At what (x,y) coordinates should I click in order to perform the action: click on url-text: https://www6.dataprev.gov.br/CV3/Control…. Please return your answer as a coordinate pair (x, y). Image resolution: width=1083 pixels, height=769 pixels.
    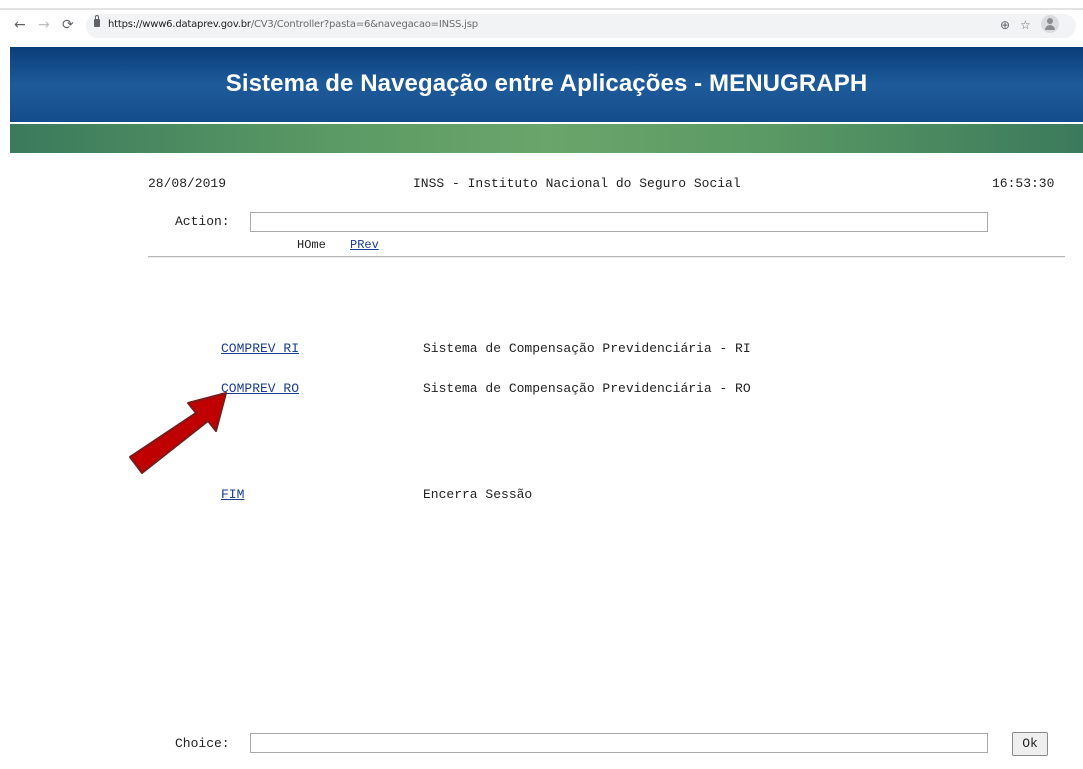
    Looking at the image, I should click on (293, 24).